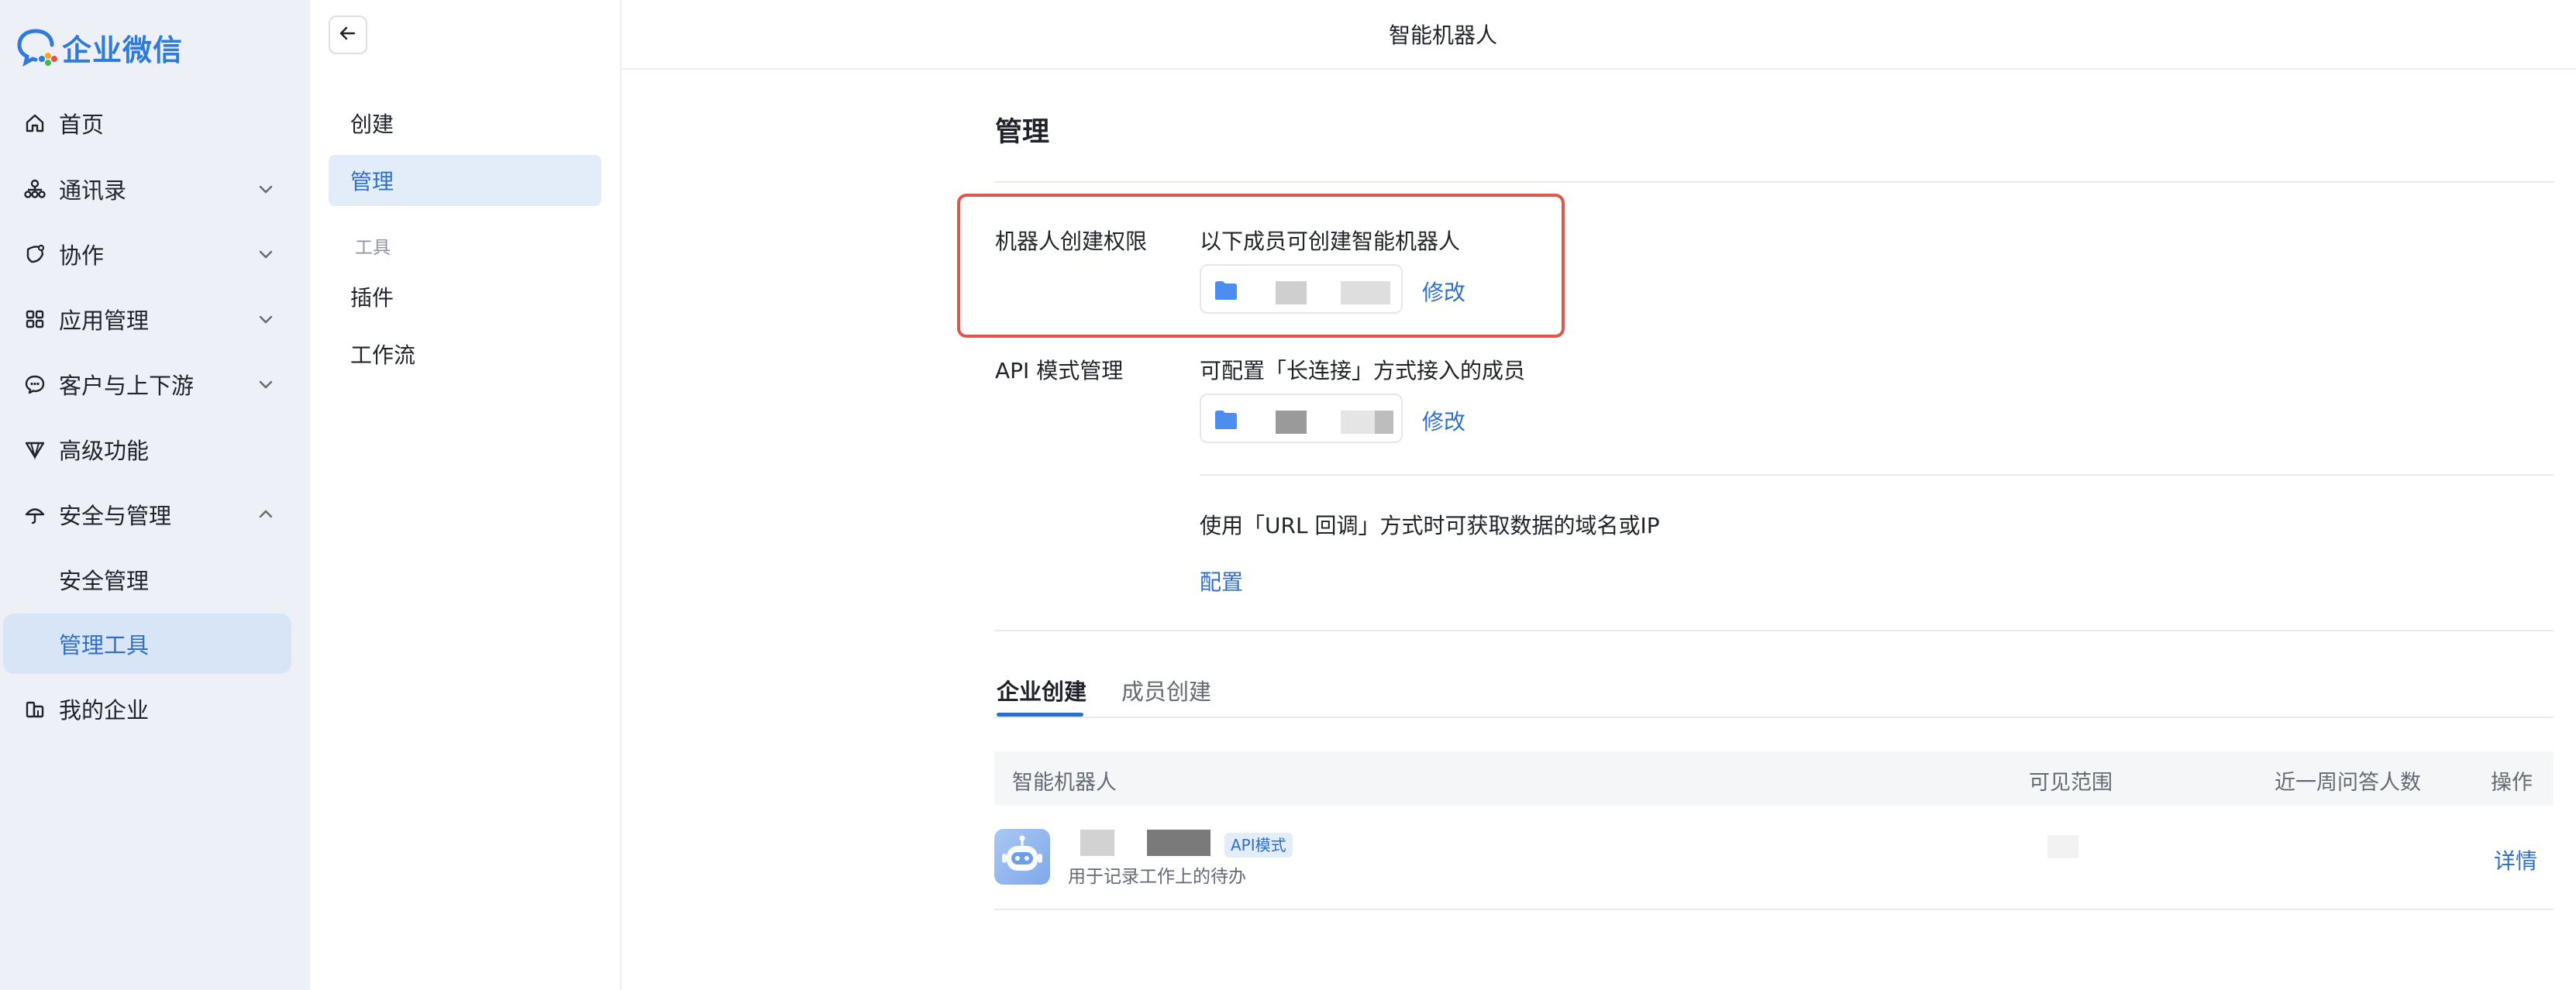  I want to click on nav-item-plugins: 插件, so click(465, 296).